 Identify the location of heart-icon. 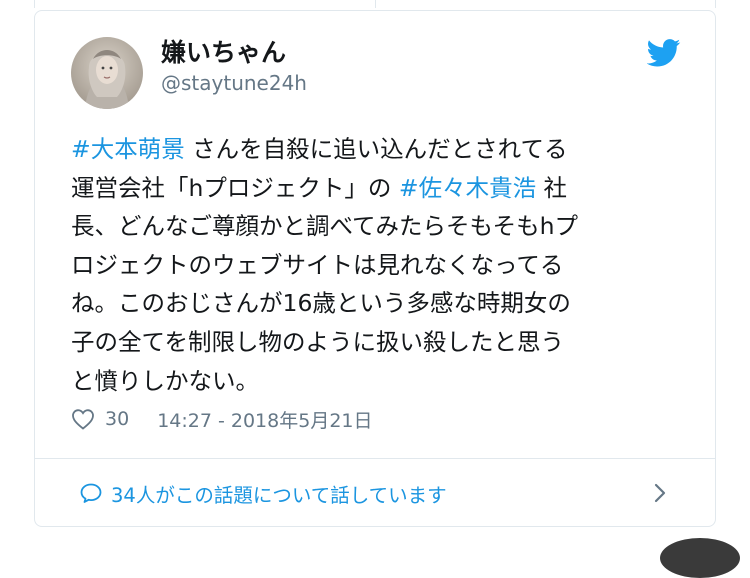
(83, 419).